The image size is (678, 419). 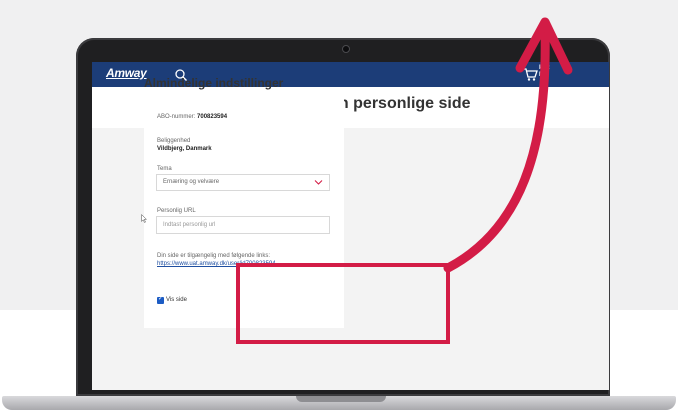 I want to click on personal-url-input: Indtast personlig url, so click(x=243, y=225).